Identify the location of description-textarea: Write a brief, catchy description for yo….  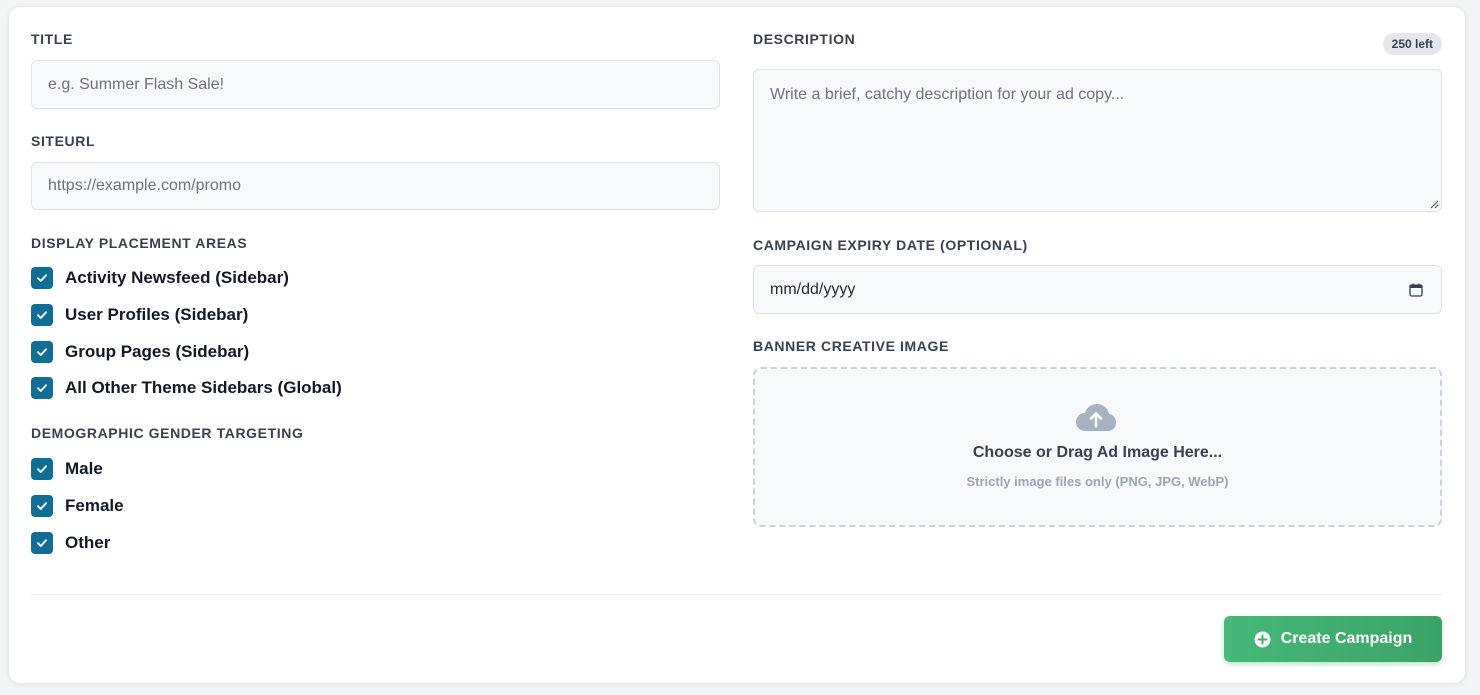
(1097, 140).